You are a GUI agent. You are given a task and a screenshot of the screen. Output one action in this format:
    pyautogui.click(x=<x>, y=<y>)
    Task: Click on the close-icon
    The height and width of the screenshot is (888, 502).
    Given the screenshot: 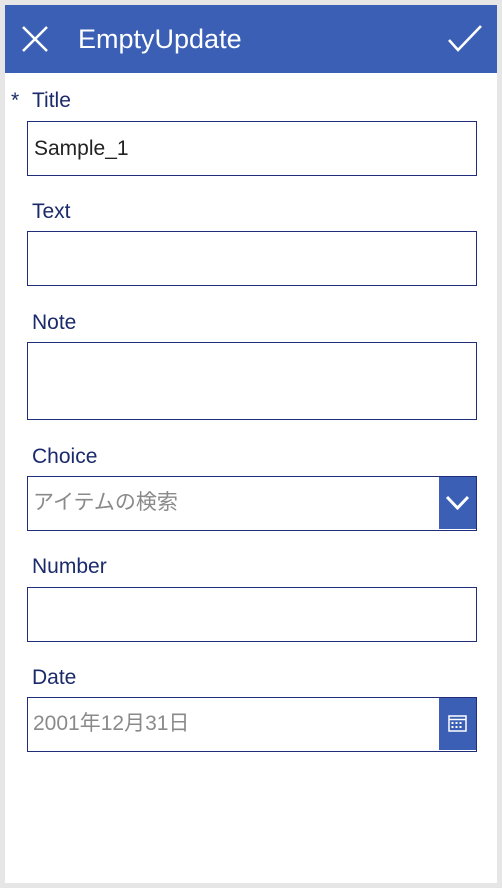 What is the action you would take?
    pyautogui.click(x=35, y=39)
    